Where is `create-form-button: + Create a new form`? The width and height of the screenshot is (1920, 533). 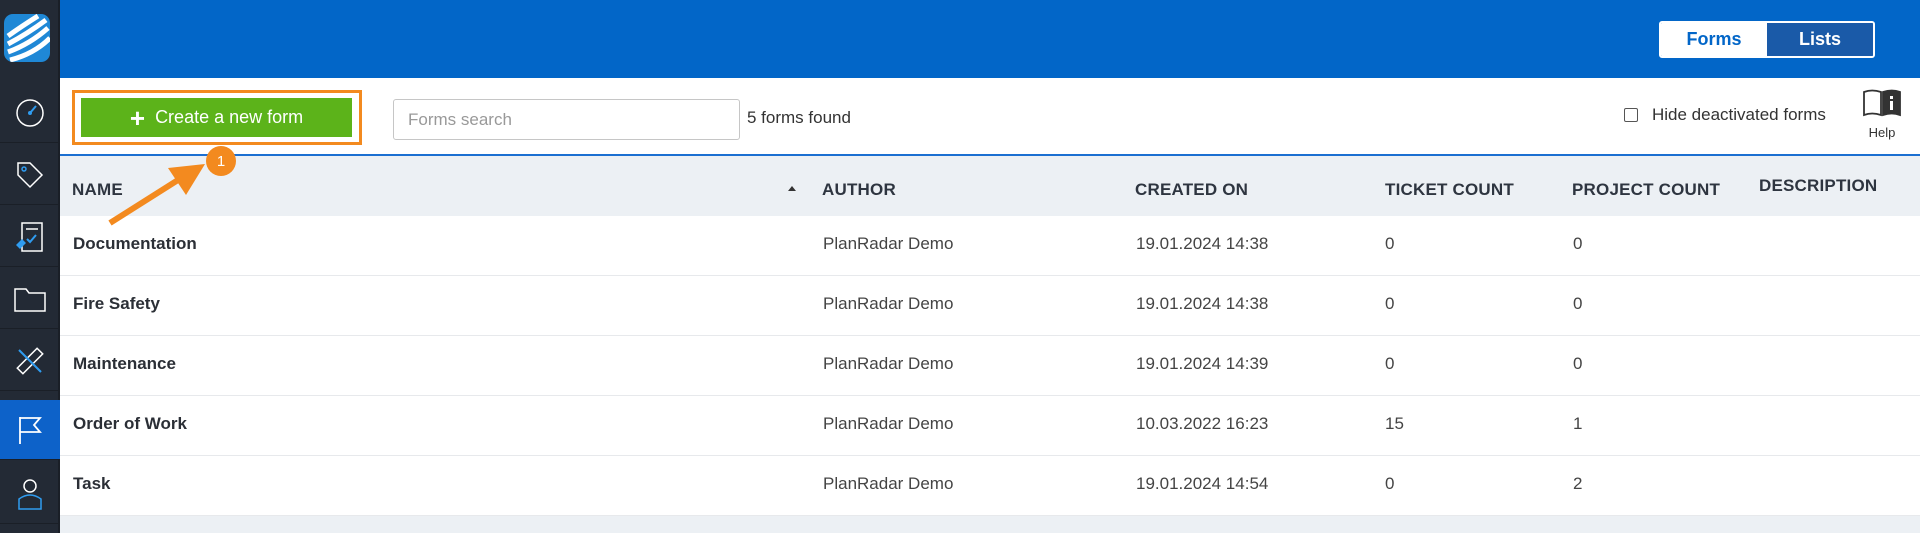 create-form-button: + Create a new form is located at coordinates (216, 117).